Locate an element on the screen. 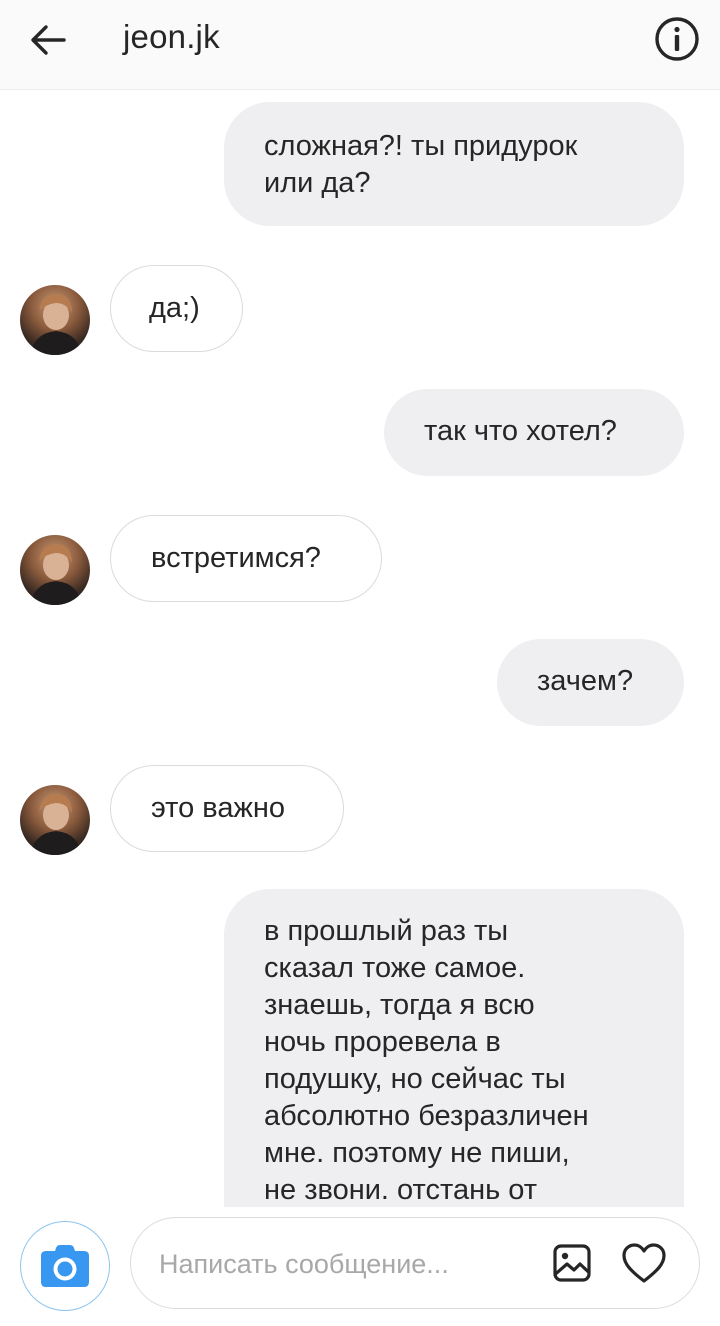 Image resolution: width=720 pixels, height=1326 pixels. message-incoming: встретимся? is located at coordinates (246, 558).